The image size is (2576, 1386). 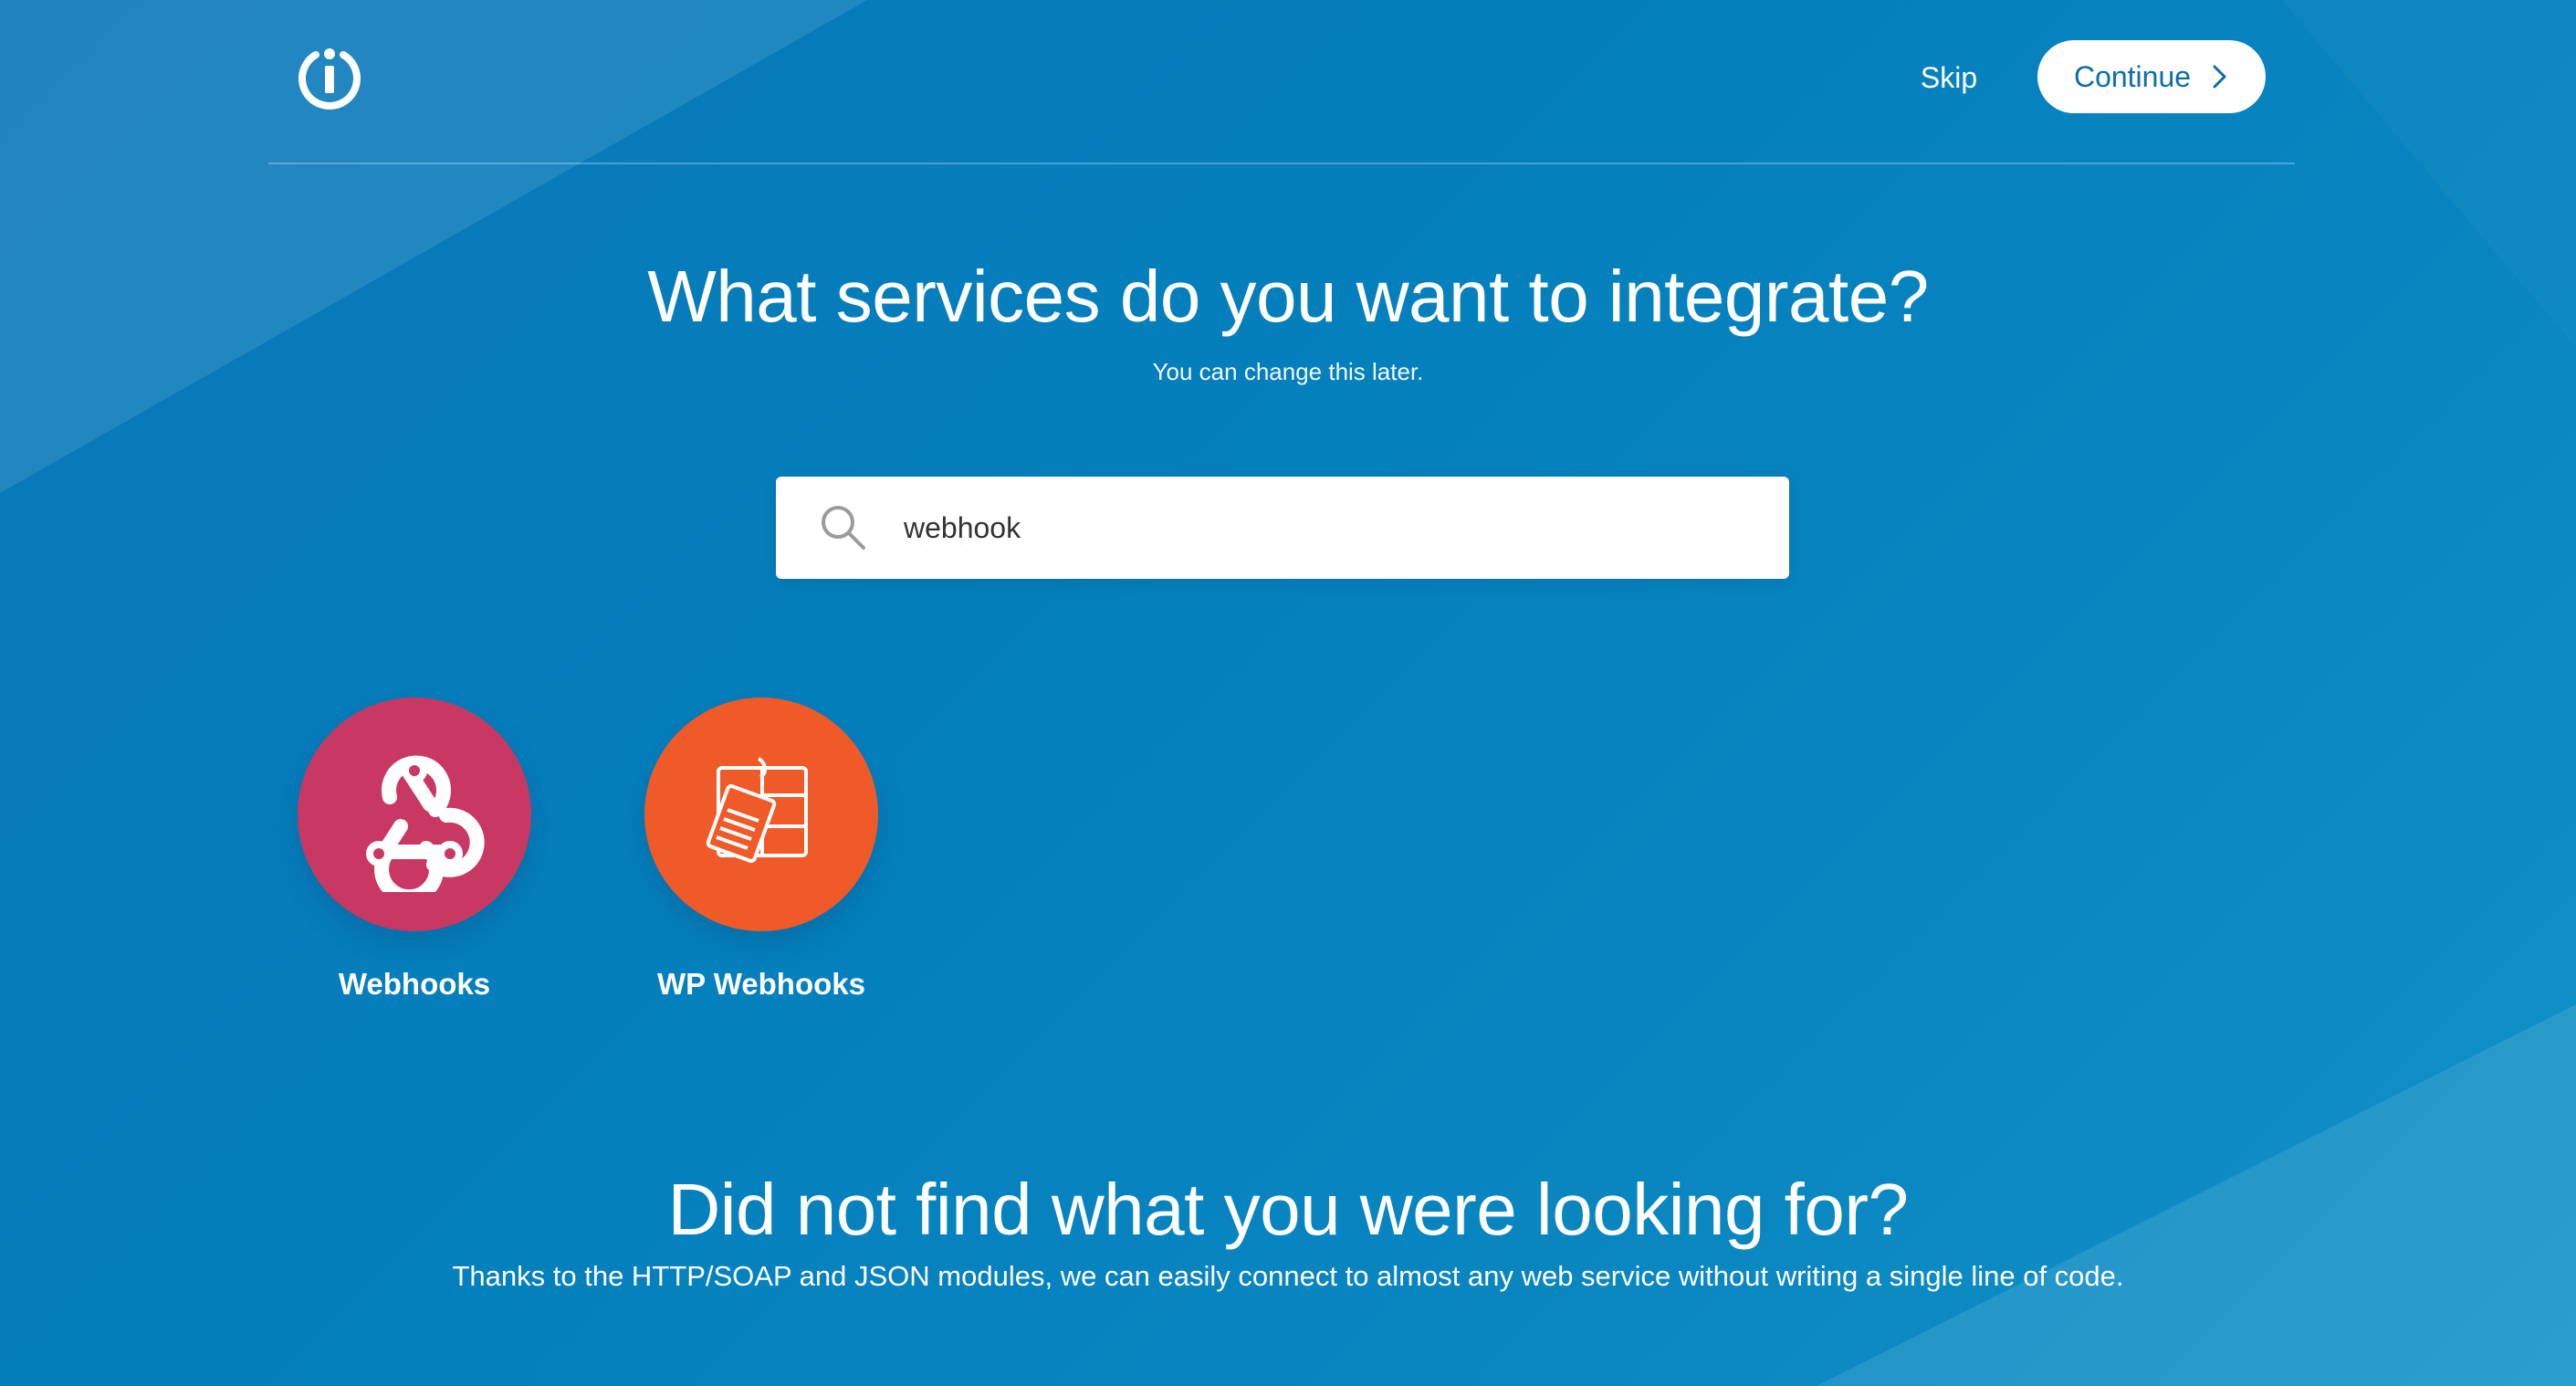 What do you see at coordinates (1281, 163) in the screenshot?
I see `header-divider` at bounding box center [1281, 163].